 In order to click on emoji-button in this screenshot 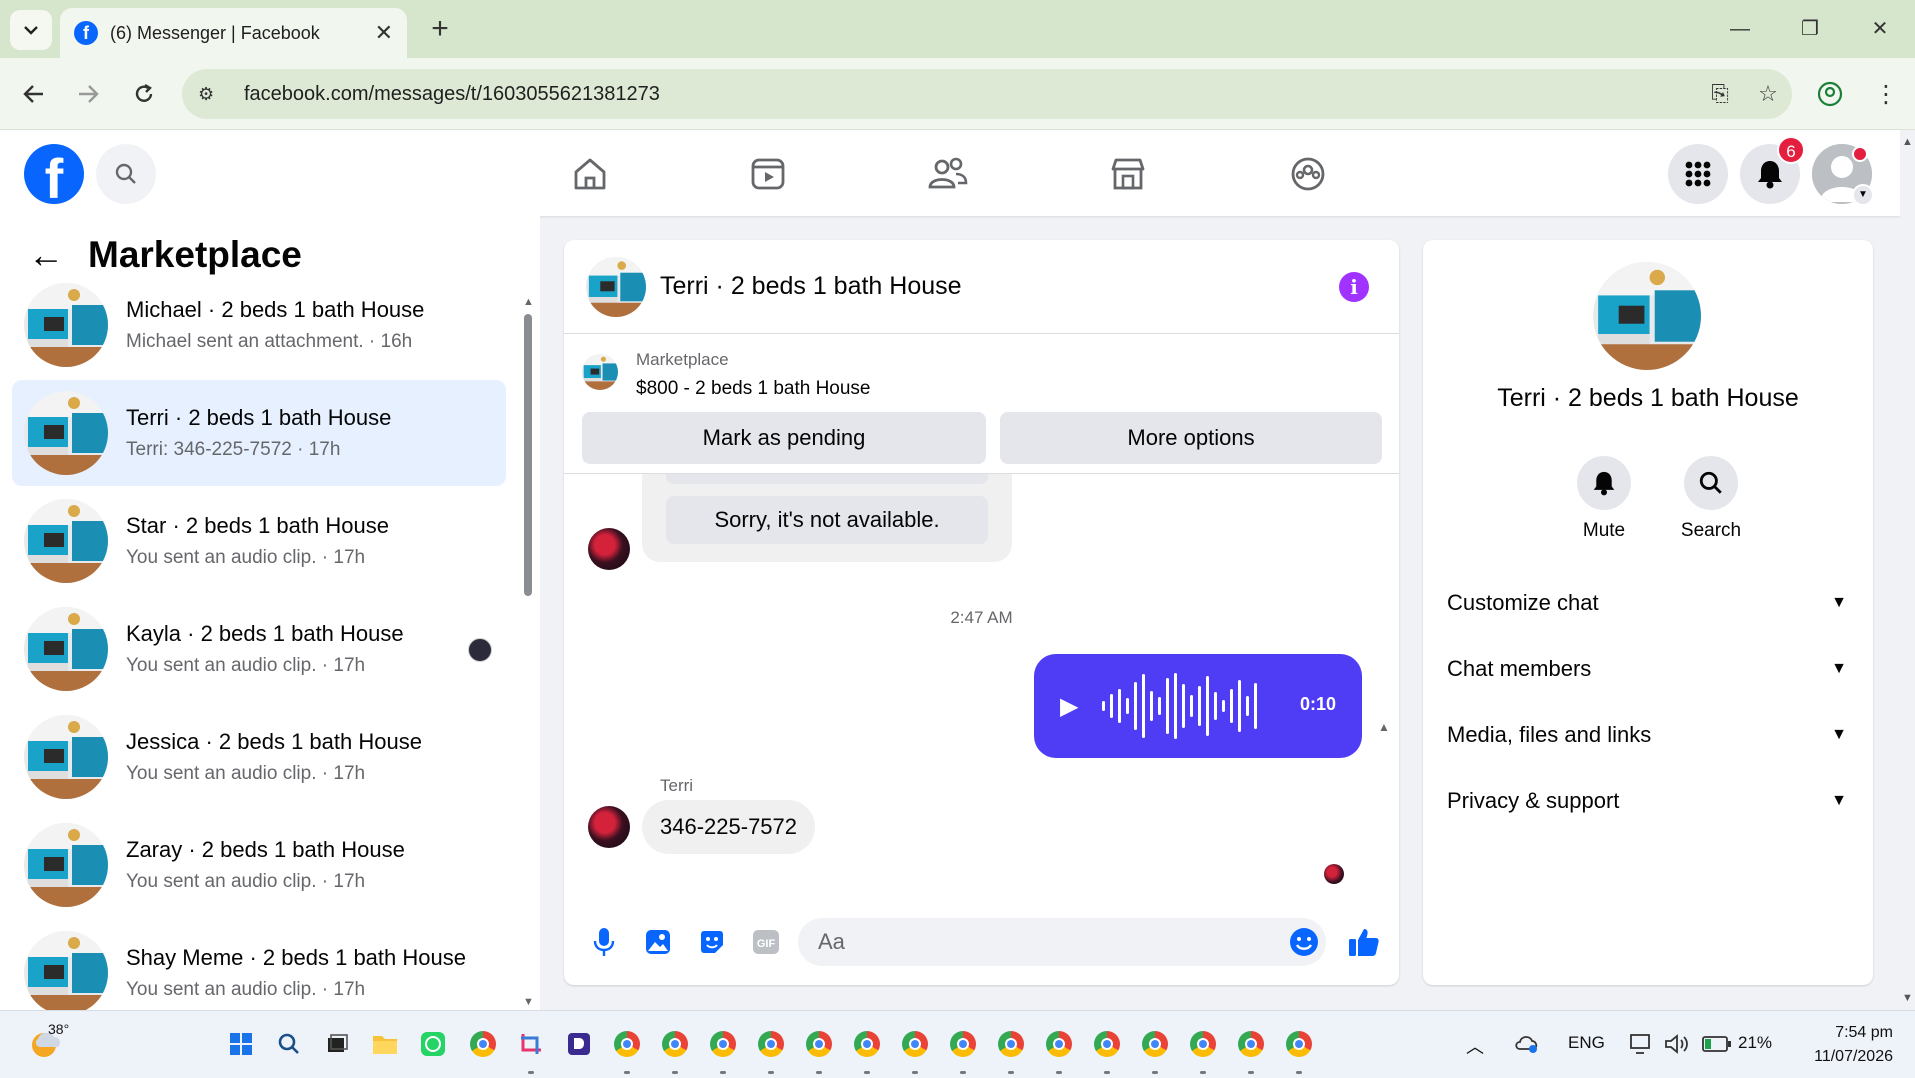, I will do `click(1304, 942)`.